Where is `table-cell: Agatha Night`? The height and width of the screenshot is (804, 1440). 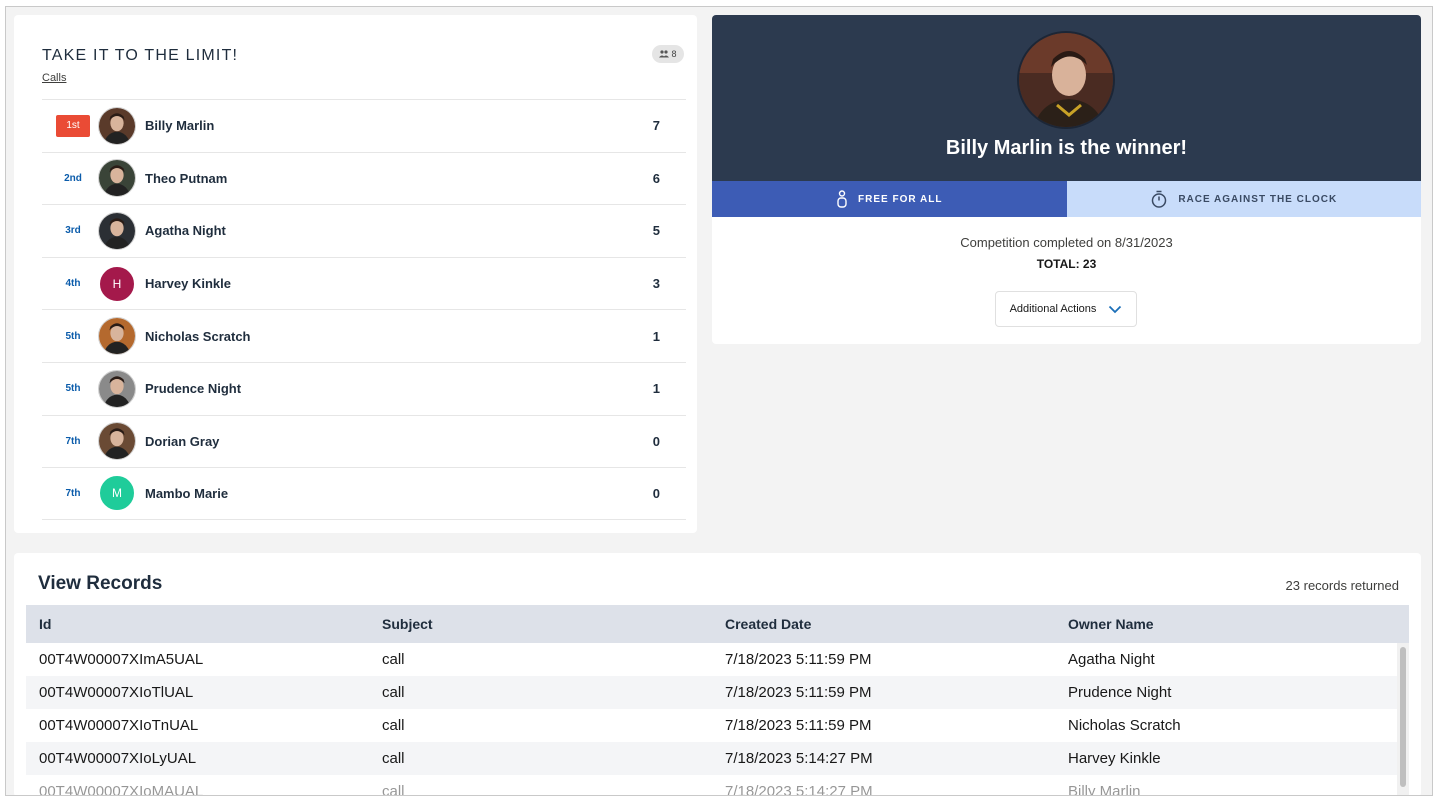 table-cell: Agatha Night is located at coordinates (1111, 659).